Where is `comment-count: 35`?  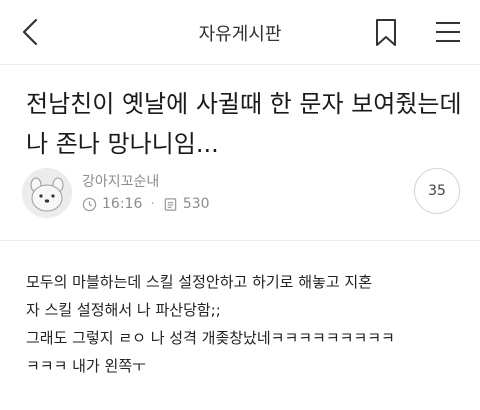
comment-count: 35 is located at coordinates (437, 191).